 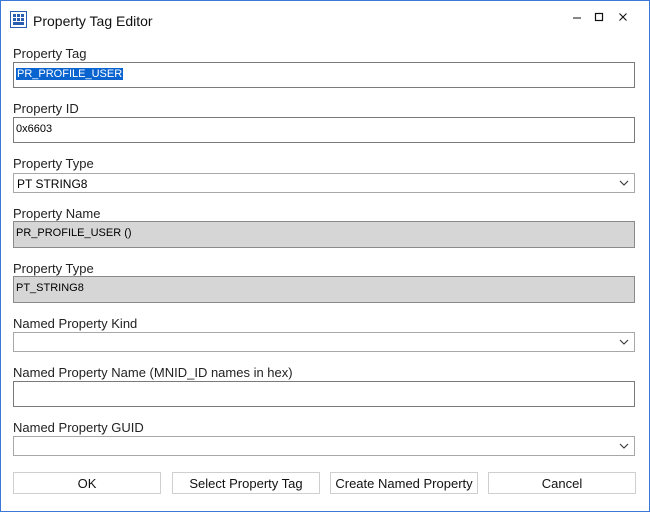 What do you see at coordinates (53, 268) in the screenshot?
I see `property-type-display-label: Property Type` at bounding box center [53, 268].